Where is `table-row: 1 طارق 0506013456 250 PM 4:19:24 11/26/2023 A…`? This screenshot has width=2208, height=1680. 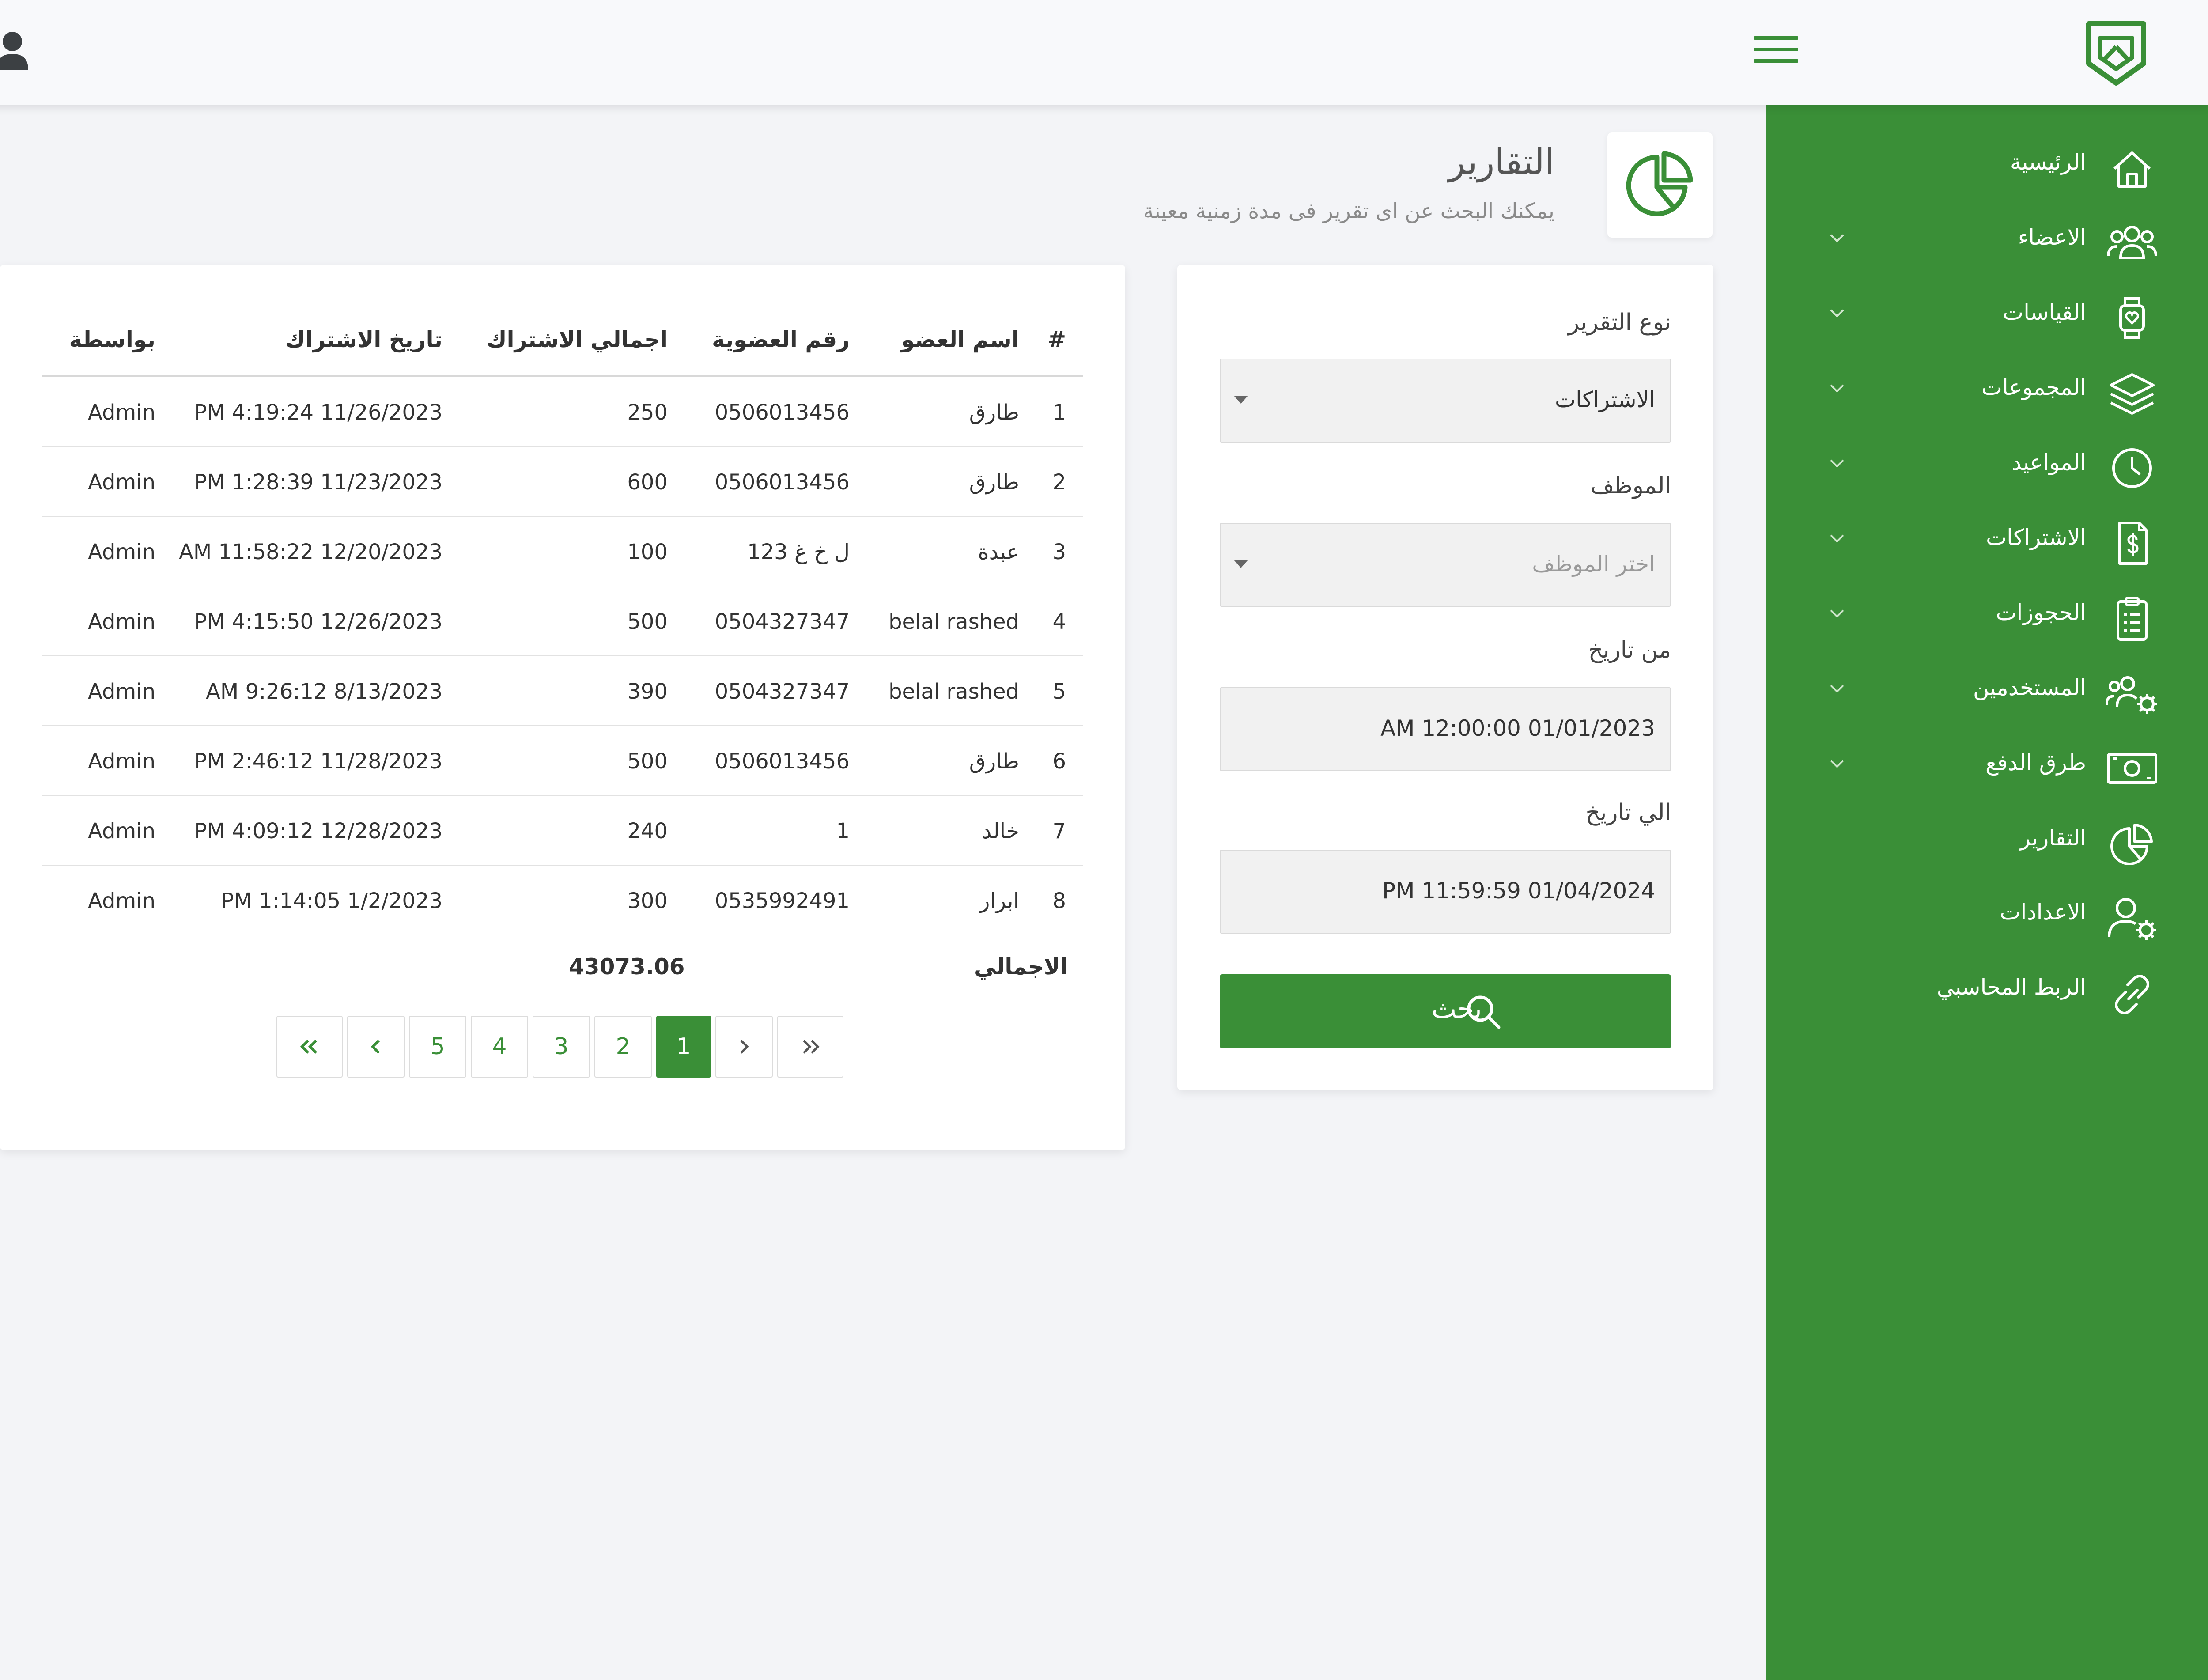
table-row: 1 طارق 0506013456 250 PM 4:19:24 11/26/2023 A… is located at coordinates (562, 412).